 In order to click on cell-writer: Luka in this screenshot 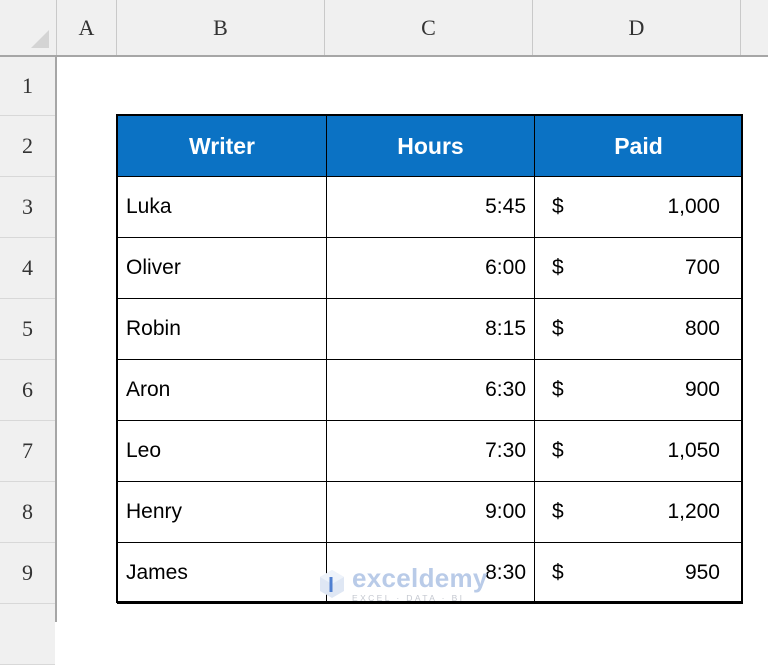, I will do `click(222, 207)`.